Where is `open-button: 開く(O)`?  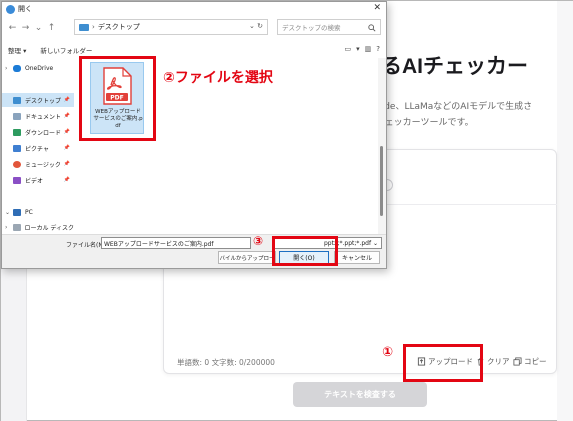 open-button: 開く(O) is located at coordinates (304, 257).